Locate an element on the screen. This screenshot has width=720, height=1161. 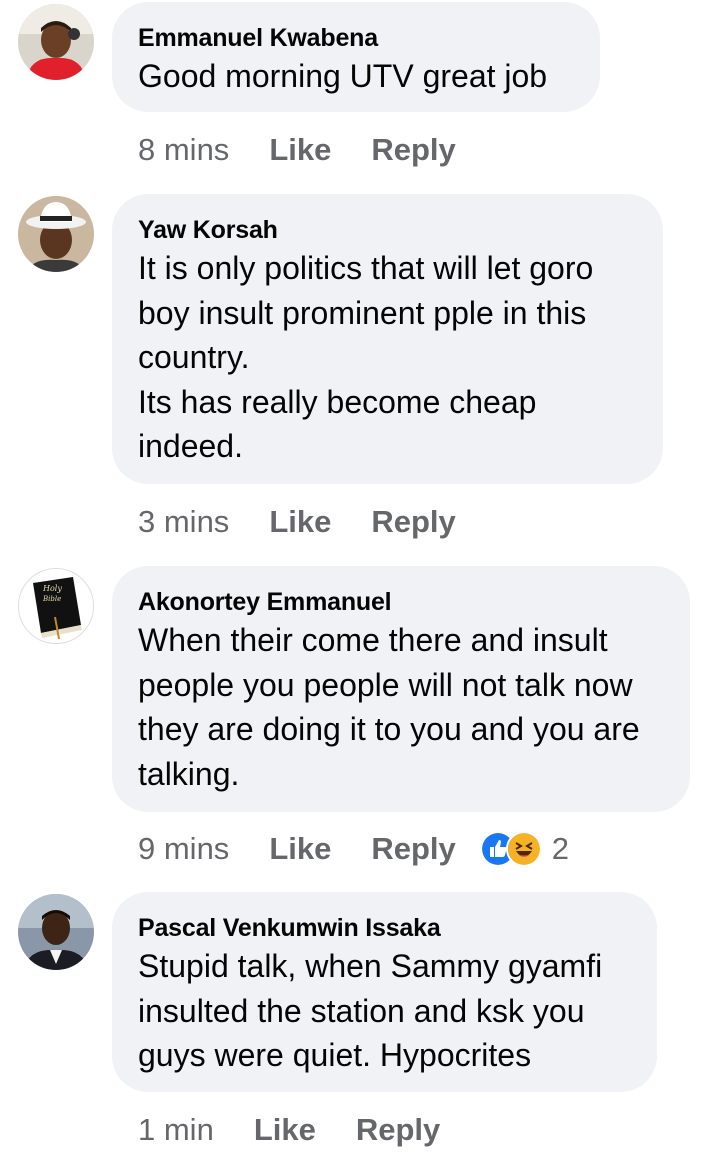
comment-timestamp: 3 mins is located at coordinates (183, 522).